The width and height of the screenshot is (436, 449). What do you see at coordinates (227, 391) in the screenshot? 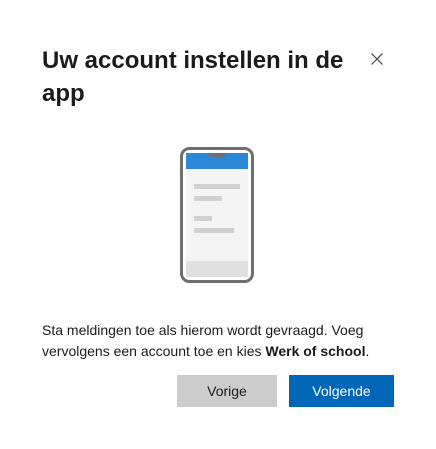
I see `back-button: Vorige` at bounding box center [227, 391].